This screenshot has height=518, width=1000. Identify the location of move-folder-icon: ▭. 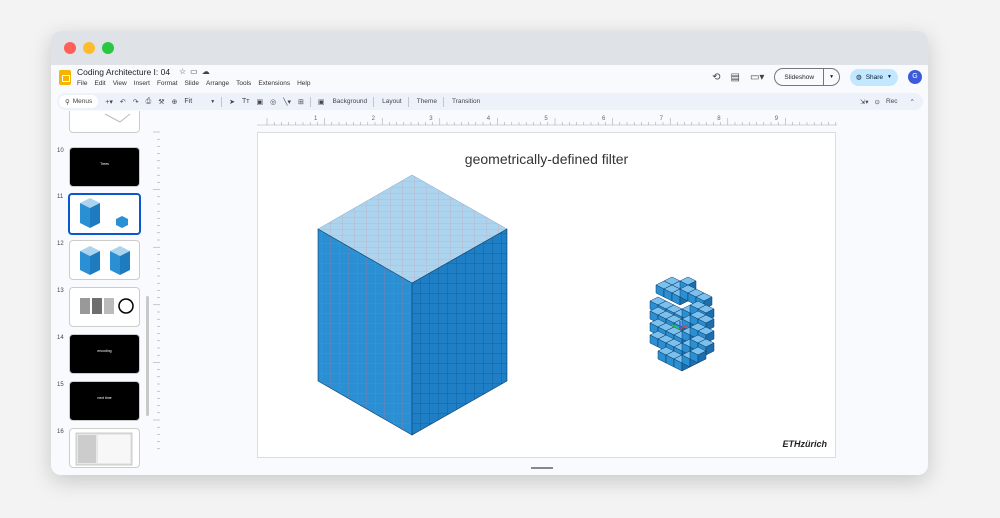
(196, 71).